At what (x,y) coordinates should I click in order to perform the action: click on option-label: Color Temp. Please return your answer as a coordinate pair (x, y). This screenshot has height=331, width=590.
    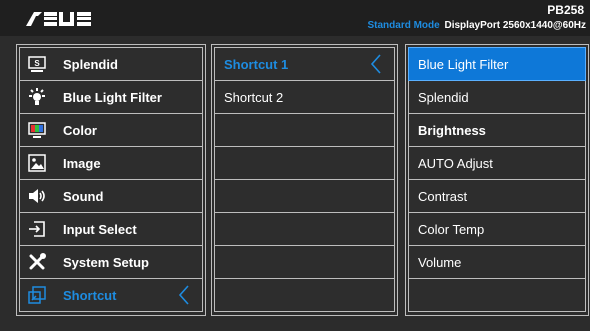
    Looking at the image, I should click on (451, 229).